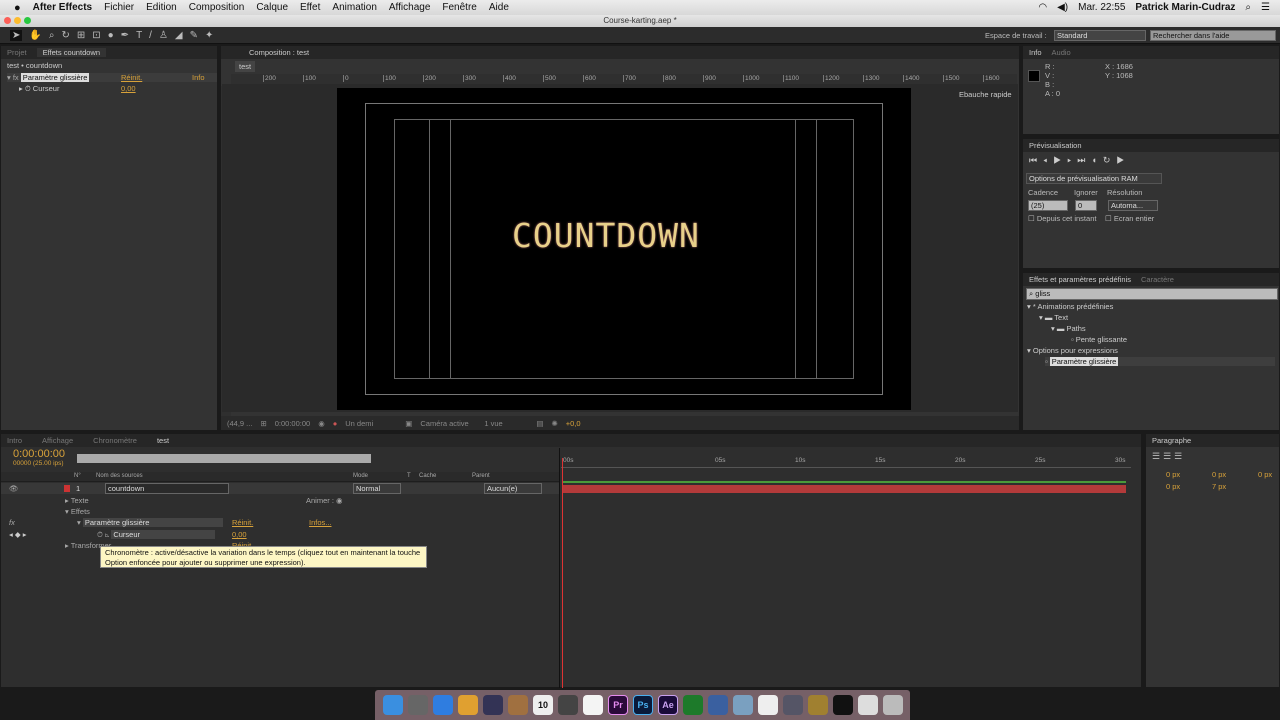 This screenshot has height=720, width=1280. What do you see at coordinates (7, 20) in the screenshot?
I see `close-window-button` at bounding box center [7, 20].